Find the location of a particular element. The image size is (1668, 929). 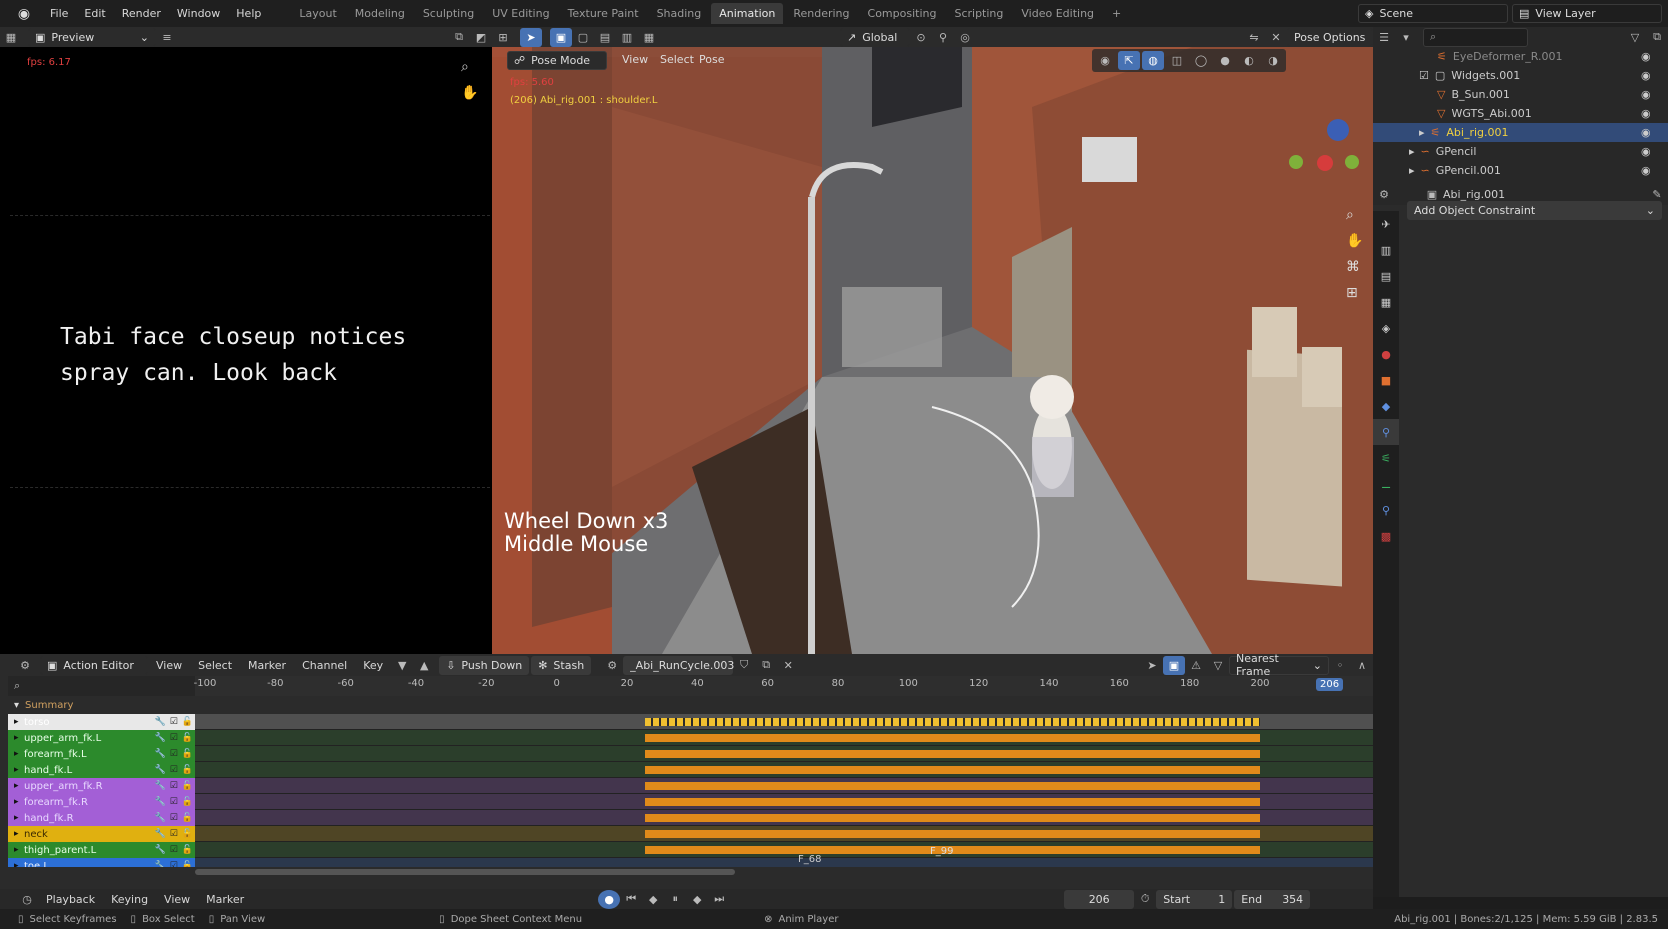

scene-tab-icon: ◈ is located at coordinates (1386, 328).